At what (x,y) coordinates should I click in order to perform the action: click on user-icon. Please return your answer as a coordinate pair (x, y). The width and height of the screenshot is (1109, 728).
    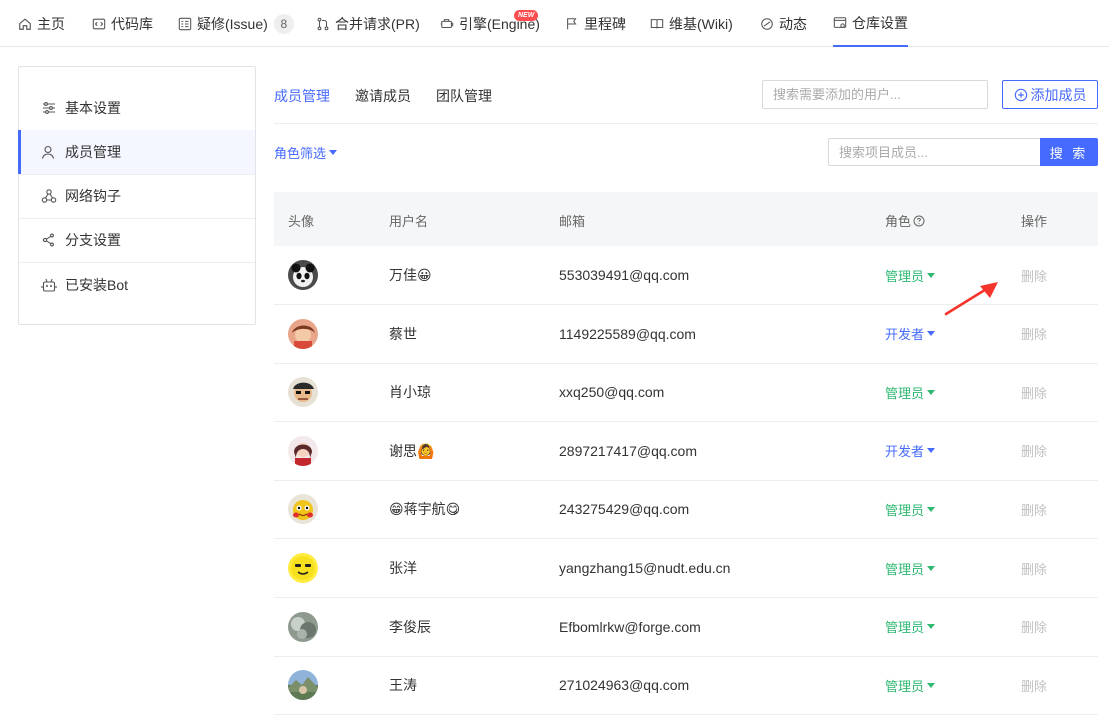
    Looking at the image, I should click on (49, 152).